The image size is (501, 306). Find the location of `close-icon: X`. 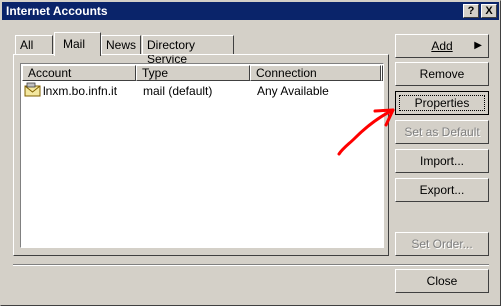

close-icon: X is located at coordinates (489, 11).